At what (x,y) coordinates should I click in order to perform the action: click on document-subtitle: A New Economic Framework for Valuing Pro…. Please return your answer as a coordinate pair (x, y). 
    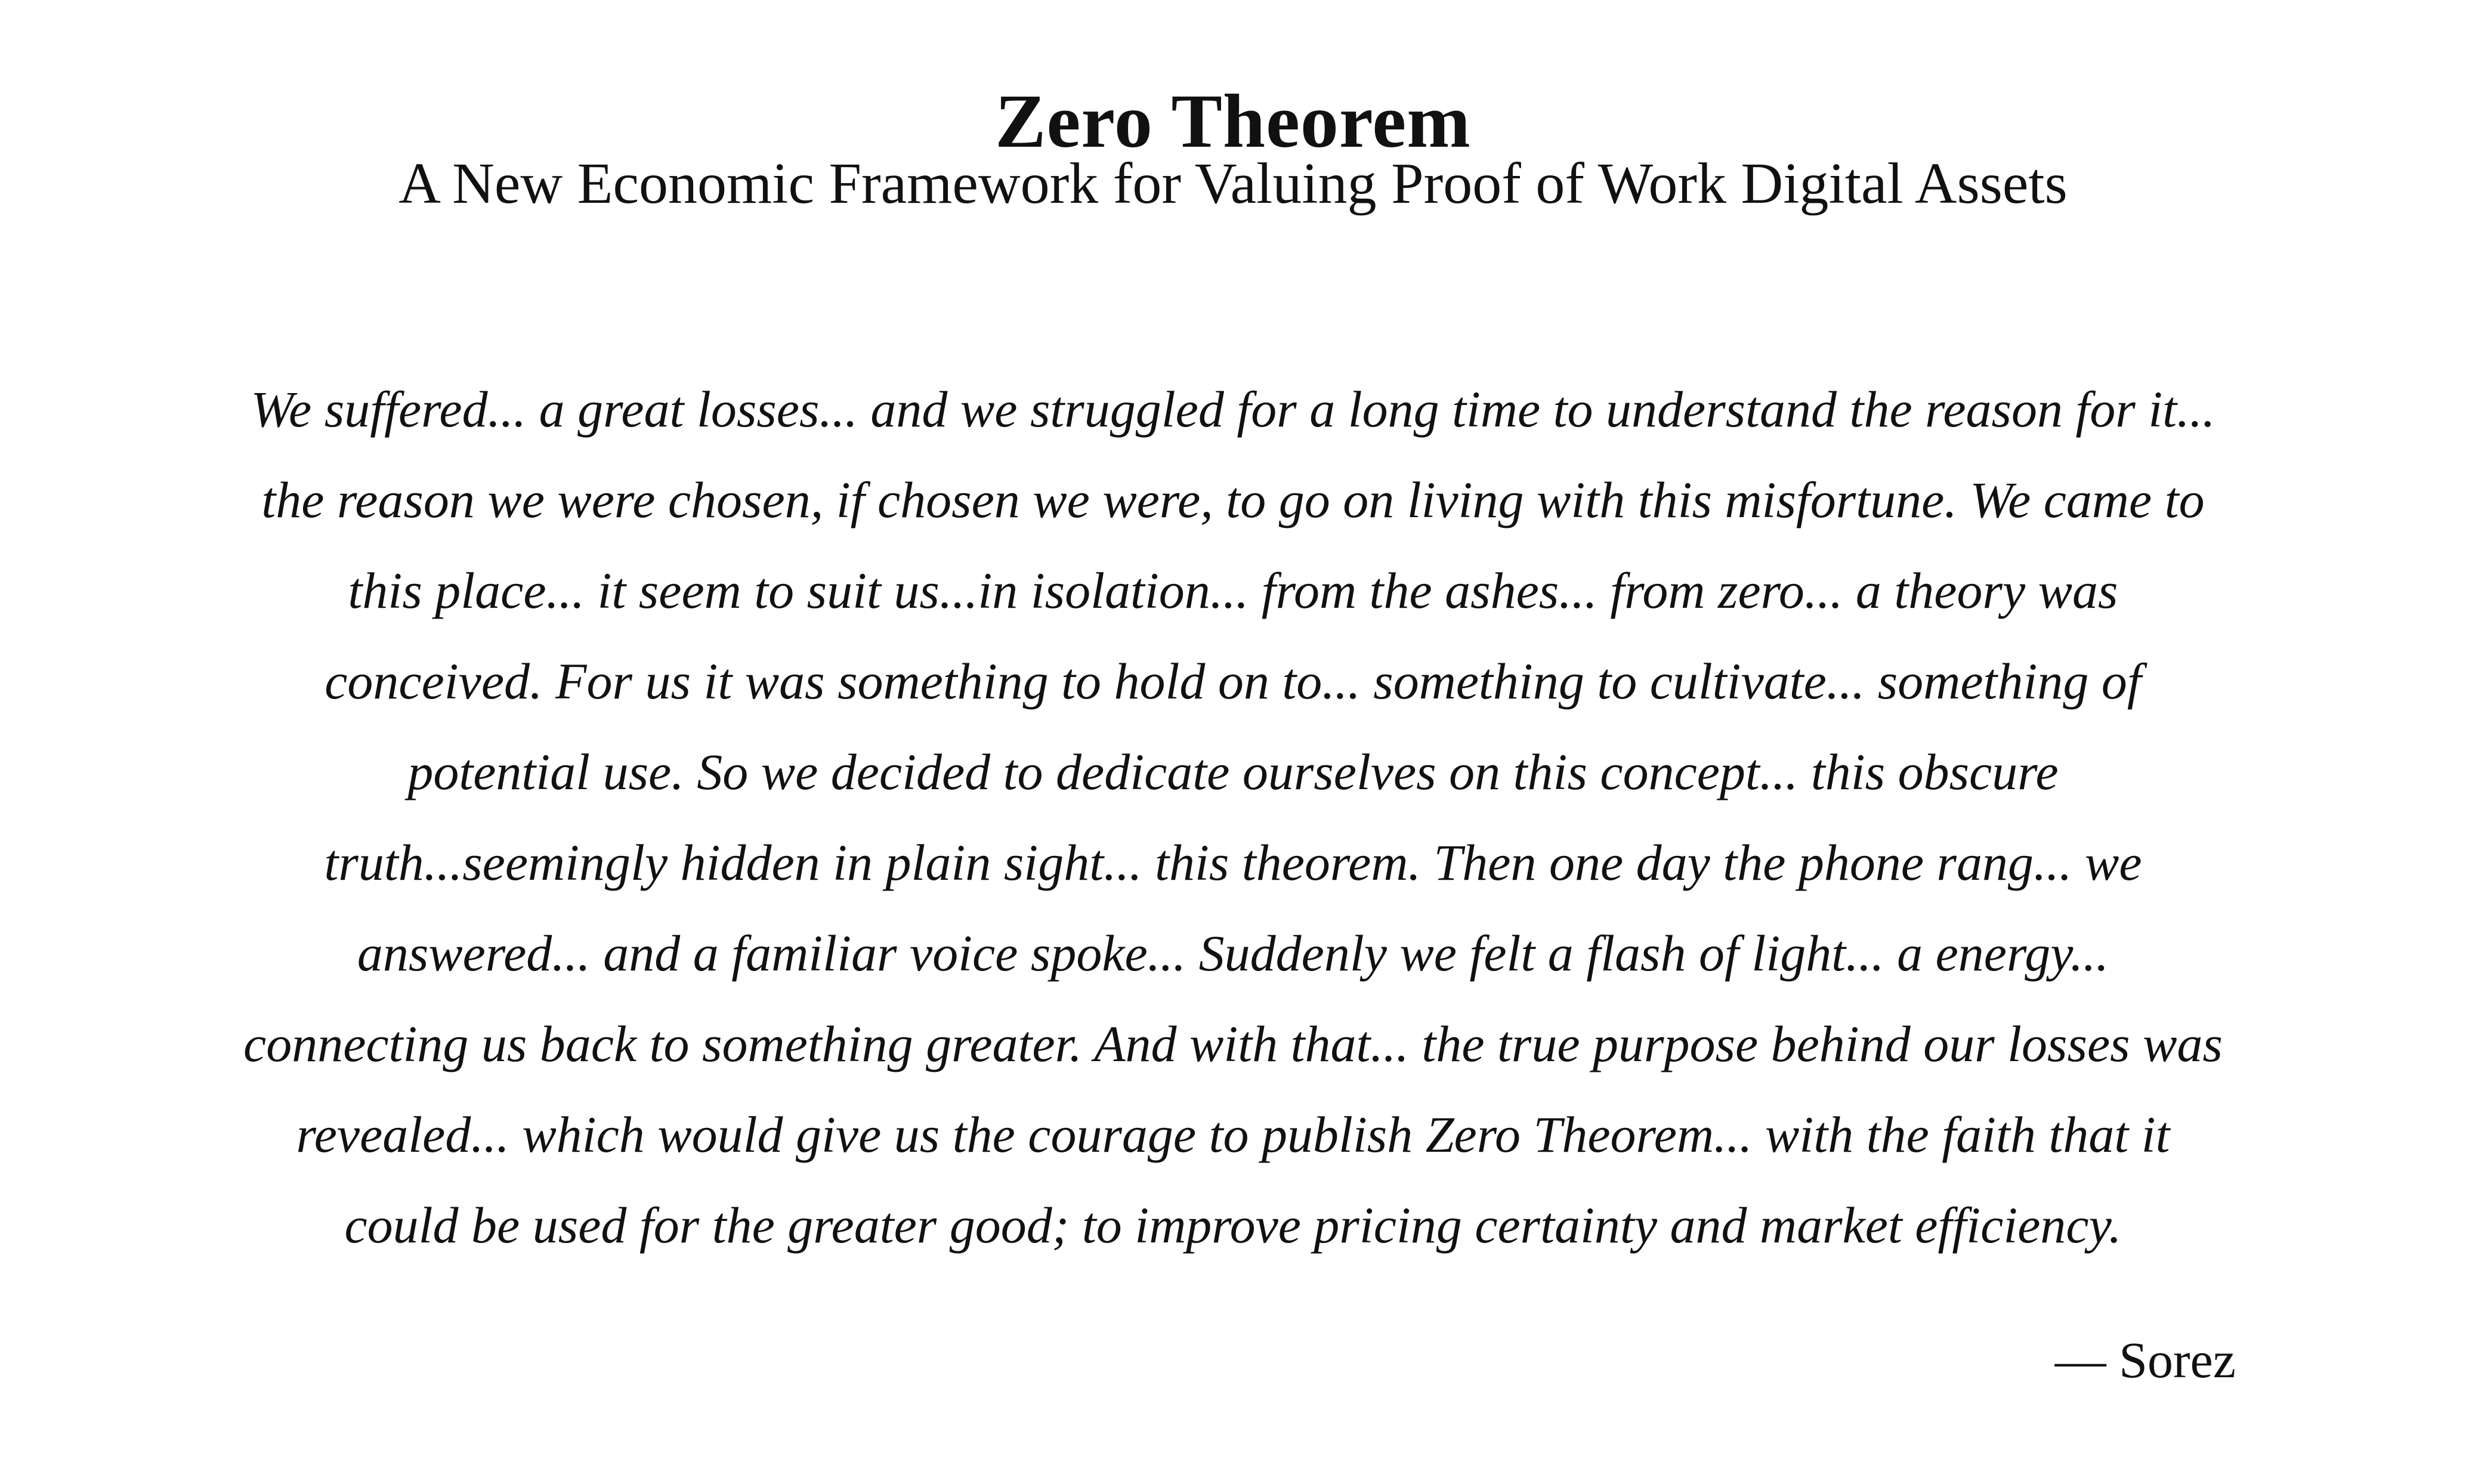
    Looking at the image, I should click on (1233, 184).